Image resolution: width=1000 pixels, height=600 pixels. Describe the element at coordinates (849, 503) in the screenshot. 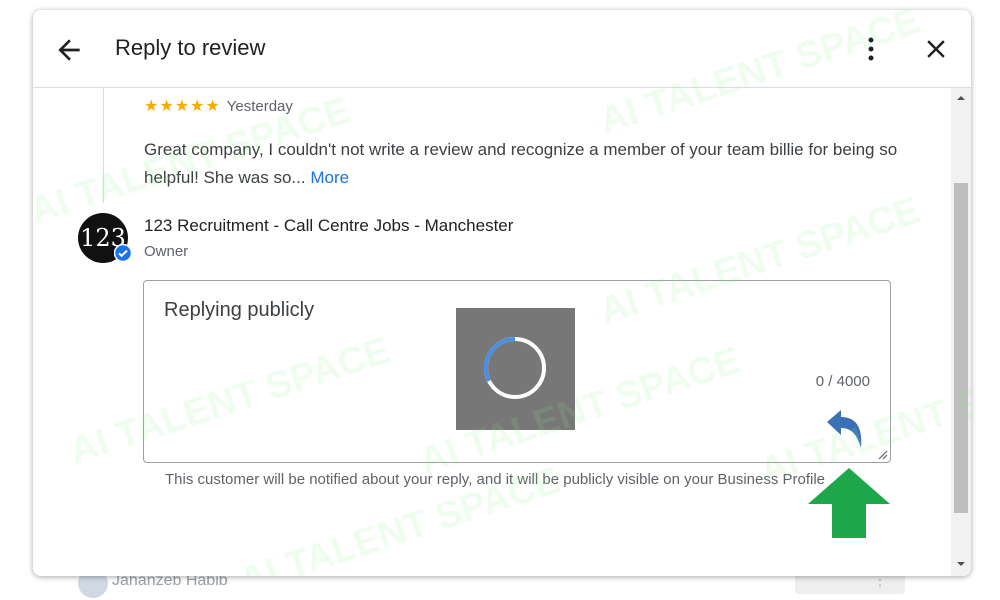

I see `green-up-arrow-icon` at that location.